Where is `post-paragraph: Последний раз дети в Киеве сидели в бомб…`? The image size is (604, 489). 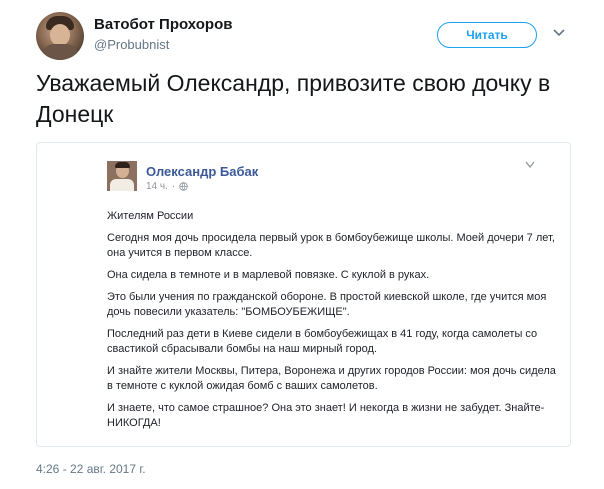 post-paragraph: Последний раз дети в Киеве сидели в бомб… is located at coordinates (322, 341).